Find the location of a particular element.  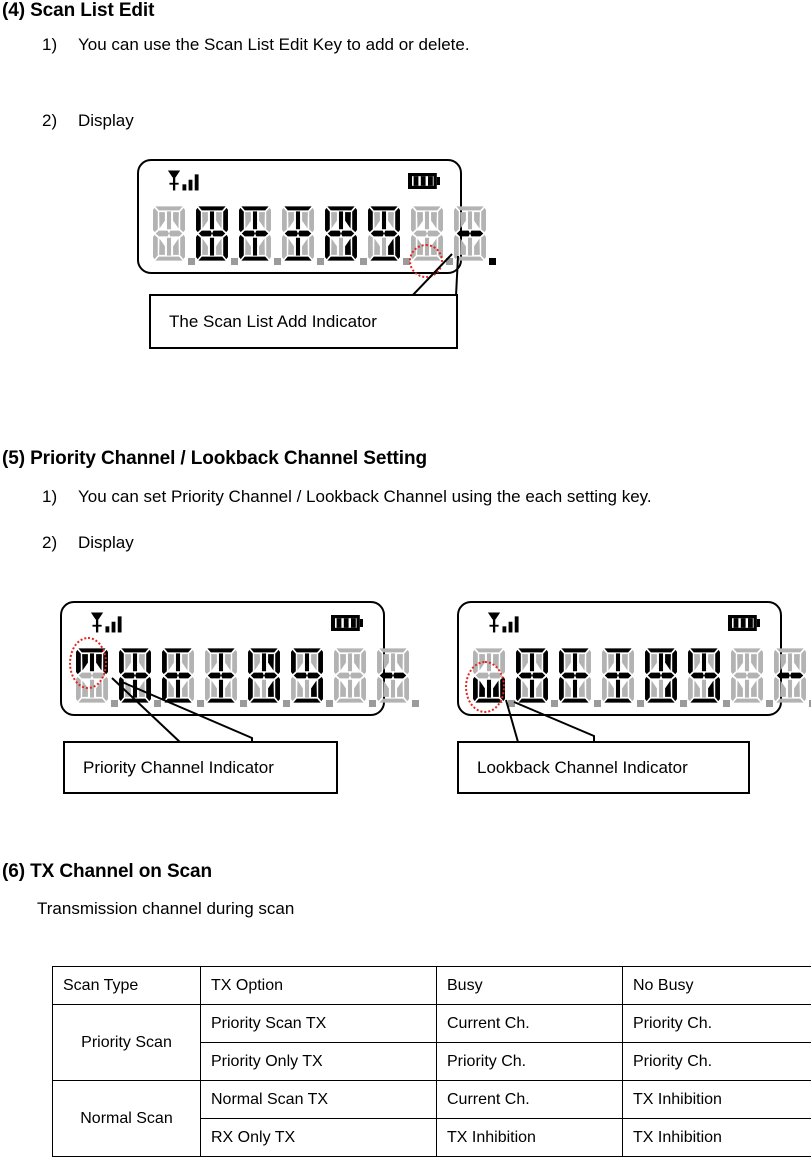

section-4-title: (4) Scan List Edit is located at coordinates (78, 10).